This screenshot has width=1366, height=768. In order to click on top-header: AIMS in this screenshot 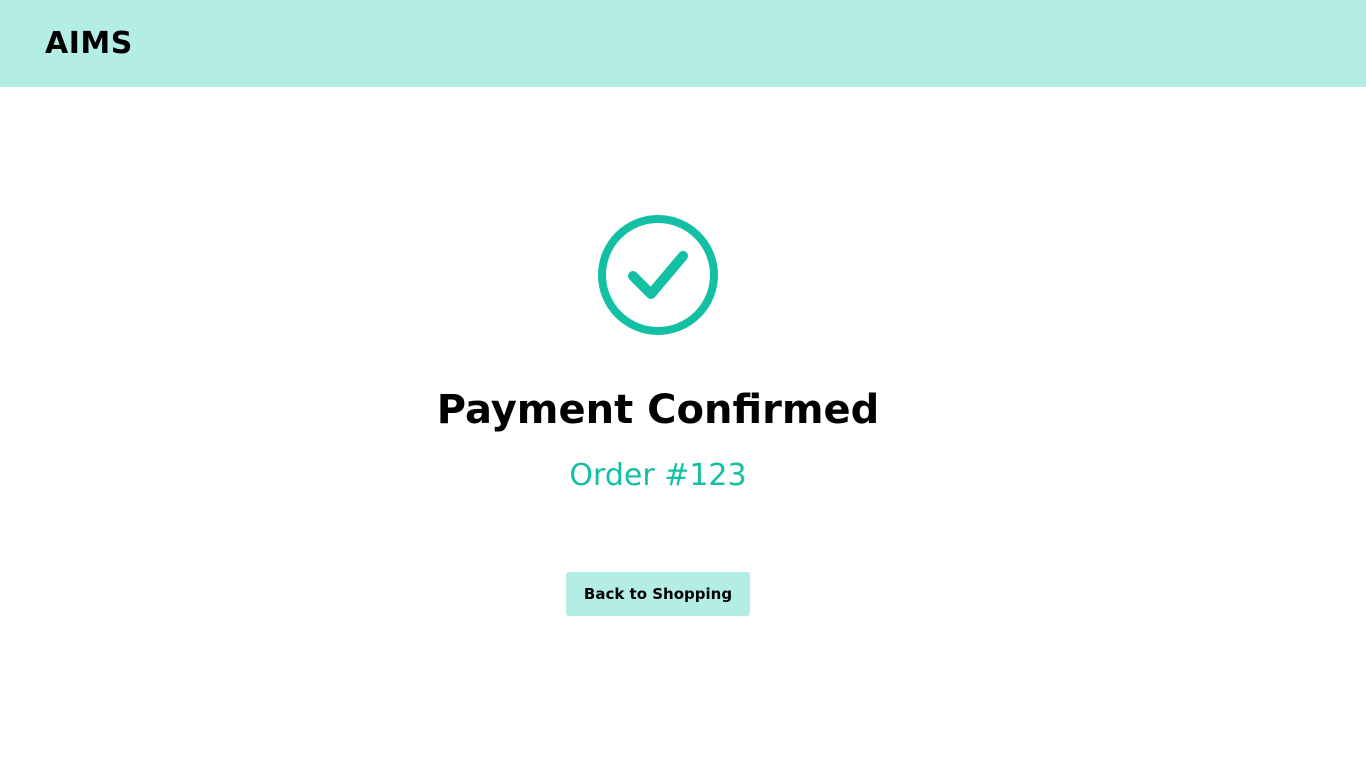, I will do `click(683, 43)`.